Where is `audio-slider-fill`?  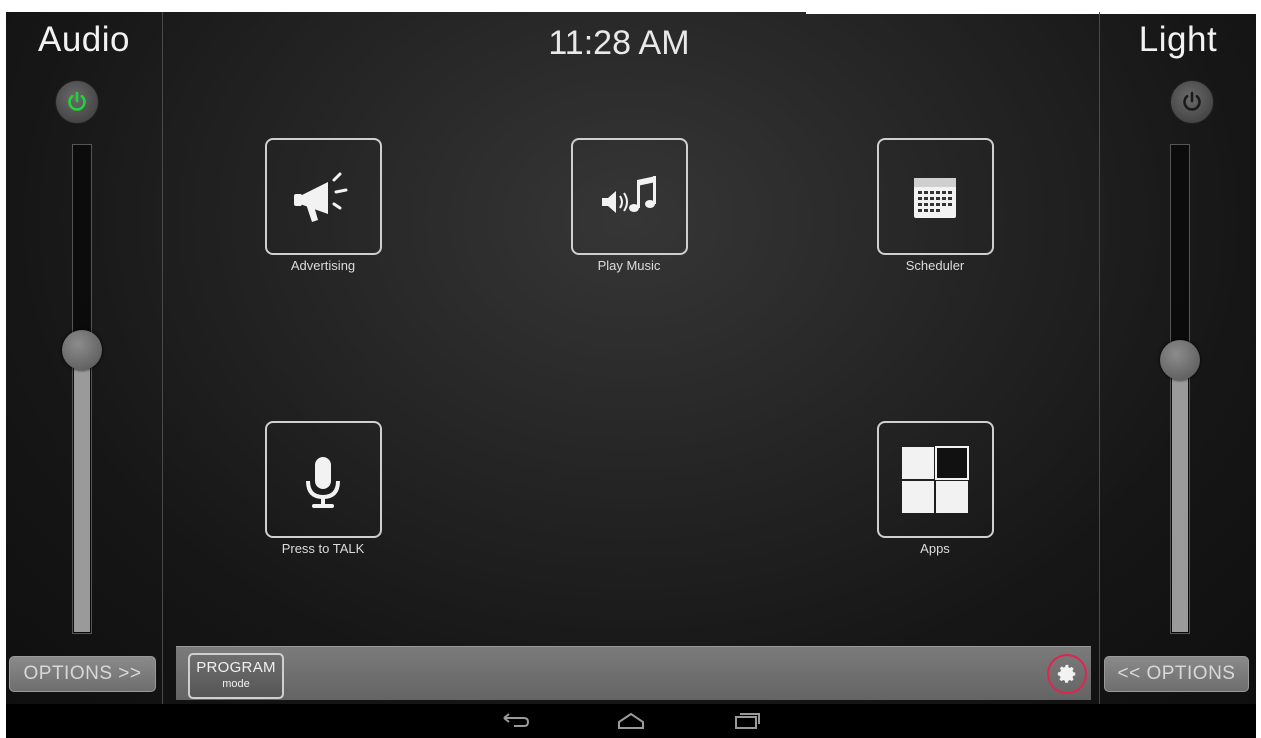
audio-slider-fill is located at coordinates (82, 490).